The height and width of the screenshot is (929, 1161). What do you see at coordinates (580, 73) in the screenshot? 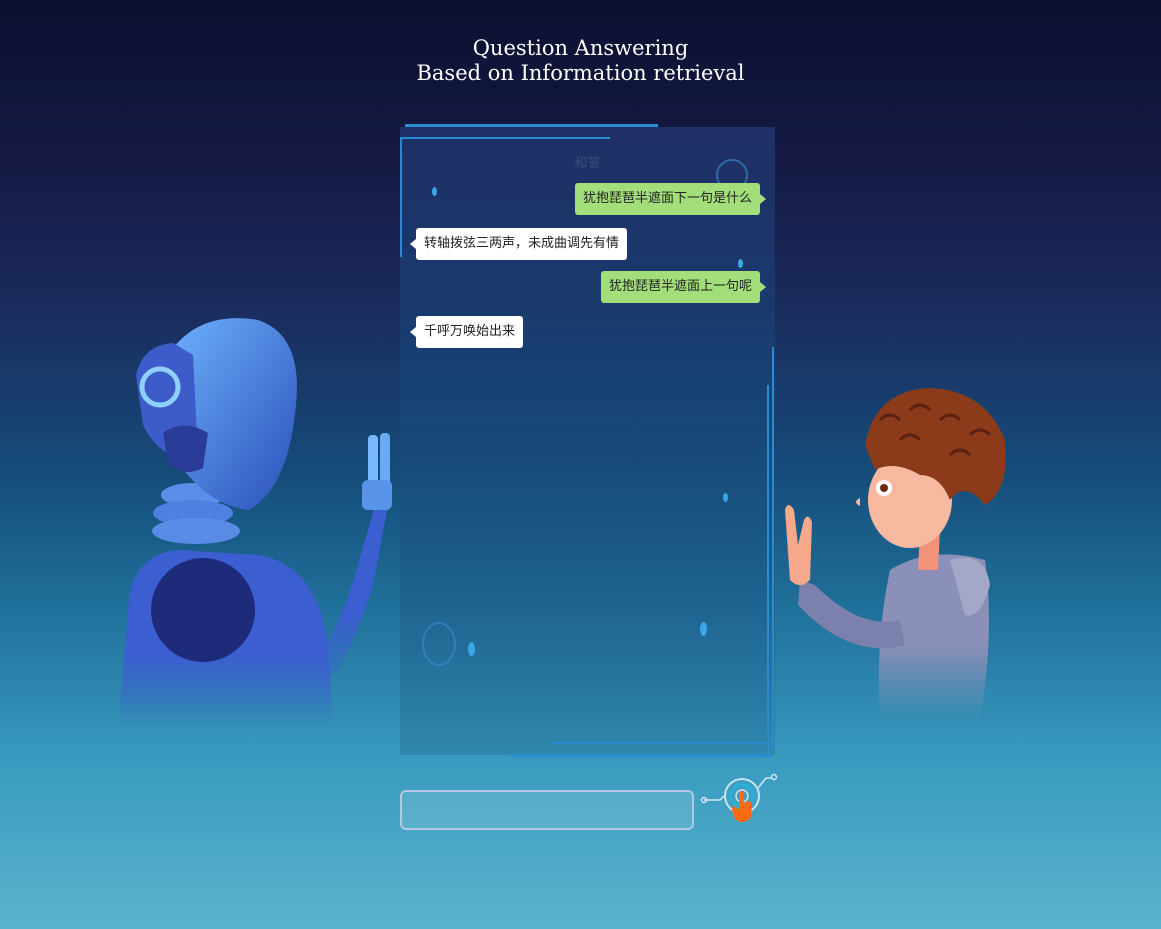
I see `title-line-2: Based on Information retrieval` at bounding box center [580, 73].